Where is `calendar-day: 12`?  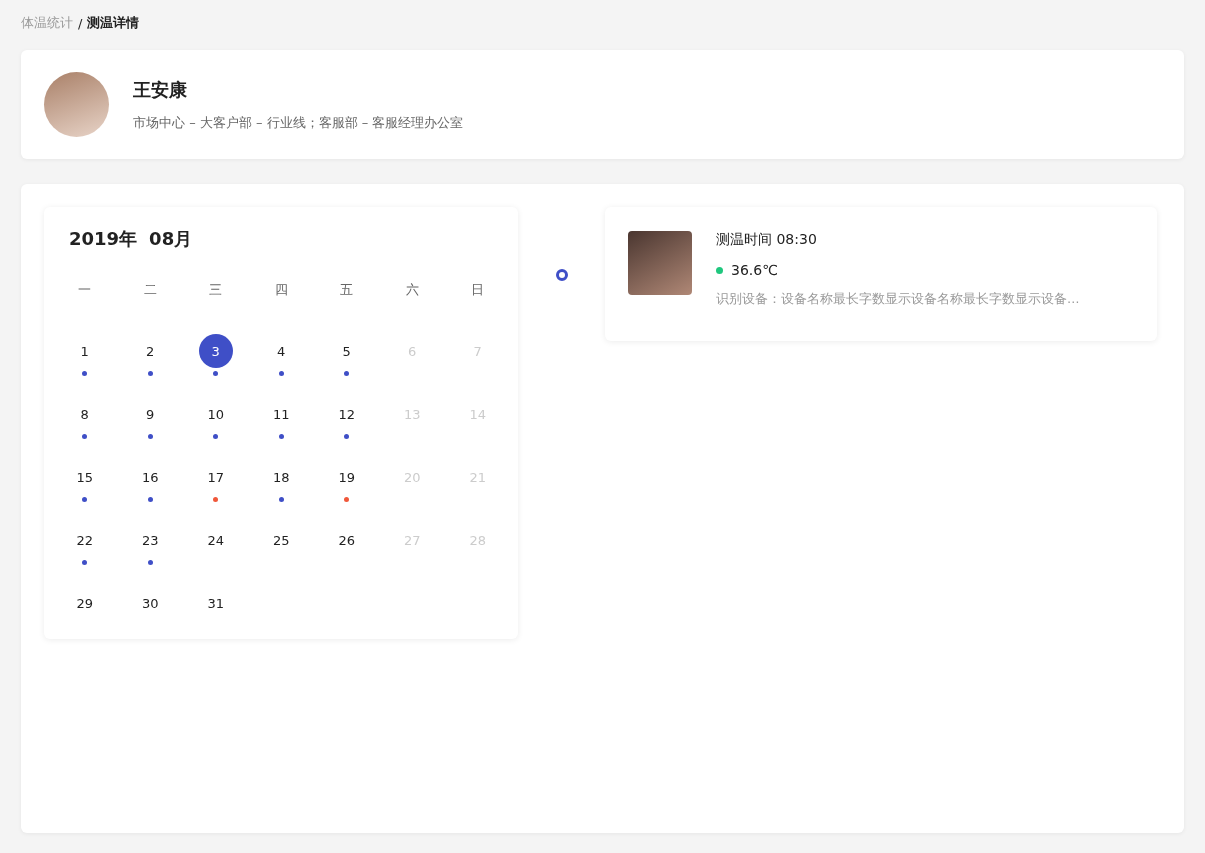
calendar-day: 12 is located at coordinates (346, 414).